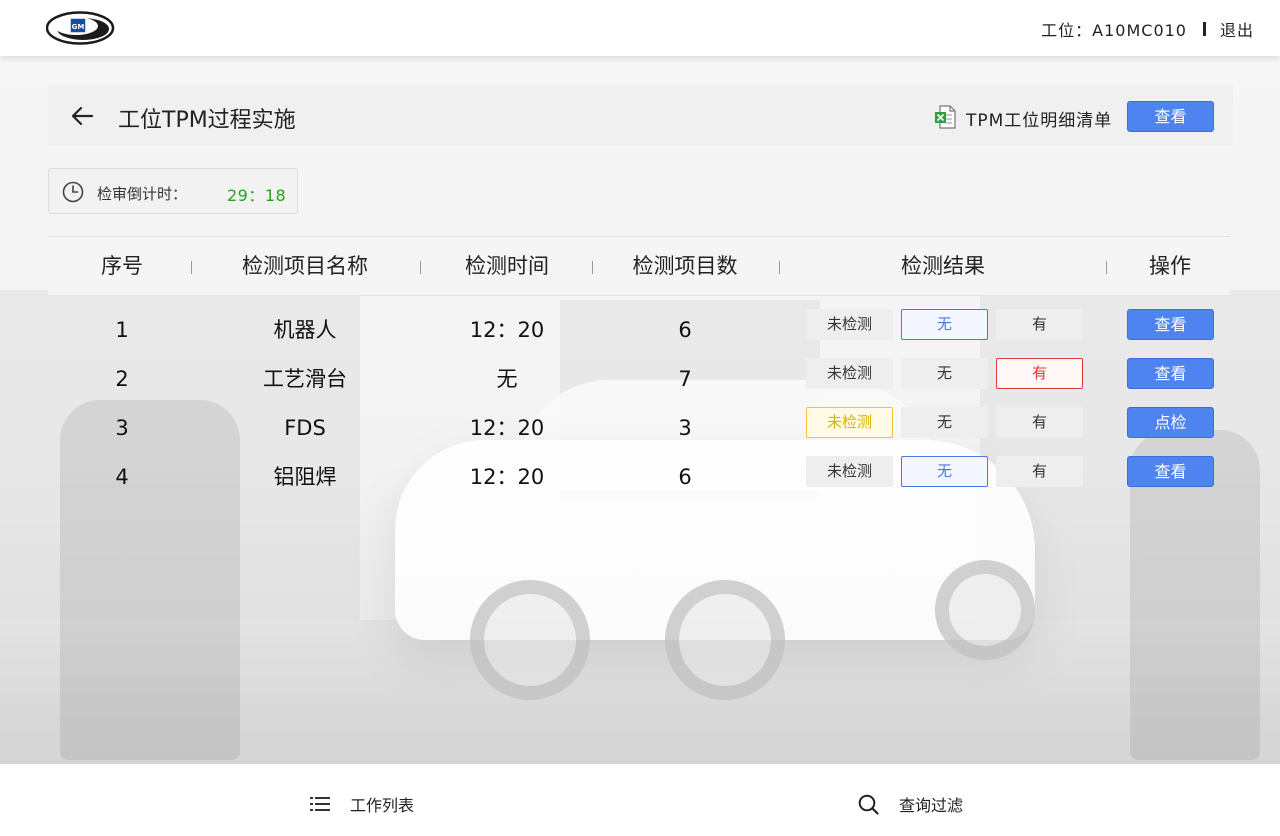  Describe the element at coordinates (685, 428) in the screenshot. I see `row-count: 3` at that location.